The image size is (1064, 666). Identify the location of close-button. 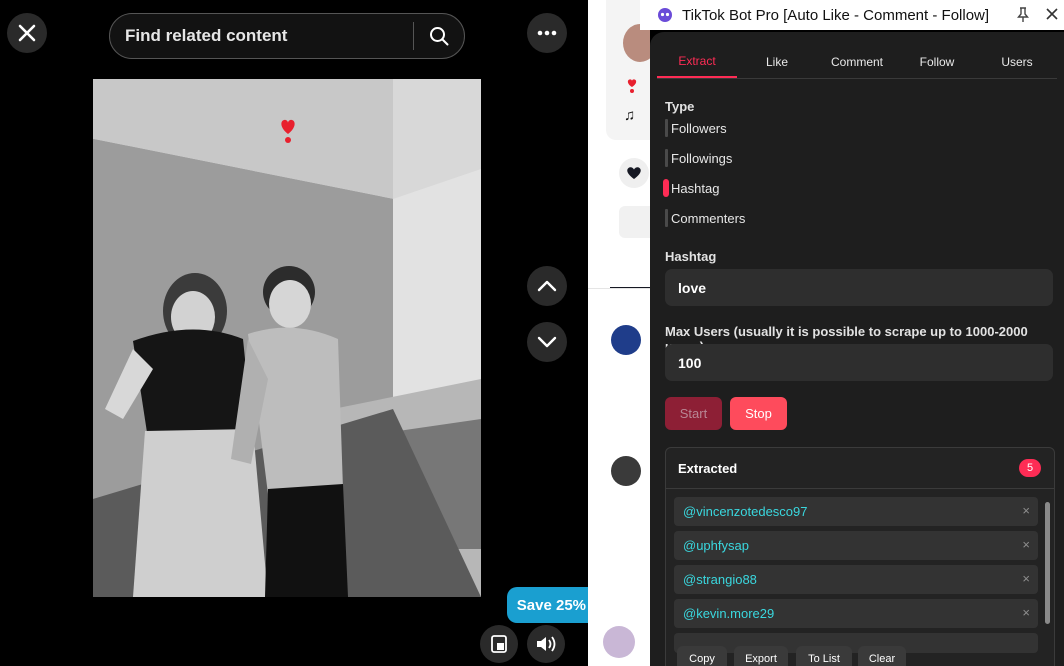
(27, 33).